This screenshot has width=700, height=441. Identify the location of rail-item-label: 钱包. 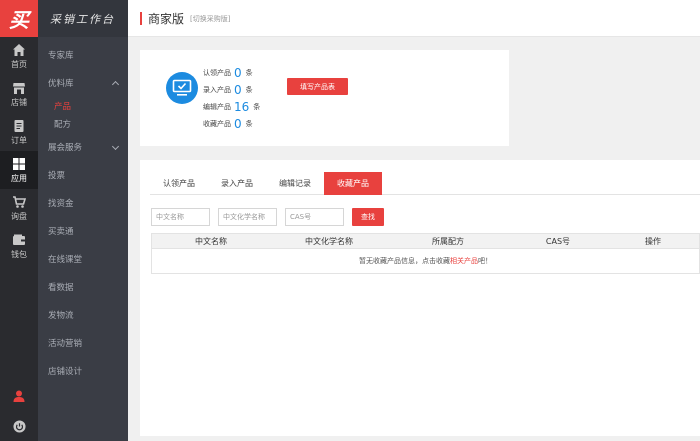
(19, 254).